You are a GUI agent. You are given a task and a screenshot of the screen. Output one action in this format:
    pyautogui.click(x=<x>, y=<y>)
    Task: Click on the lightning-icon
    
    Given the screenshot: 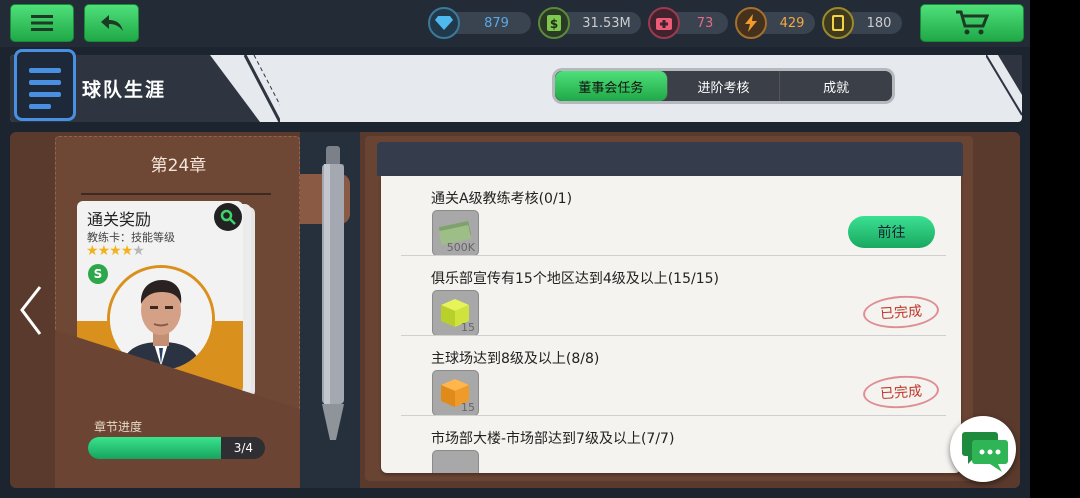 What is the action you would take?
    pyautogui.click(x=751, y=23)
    